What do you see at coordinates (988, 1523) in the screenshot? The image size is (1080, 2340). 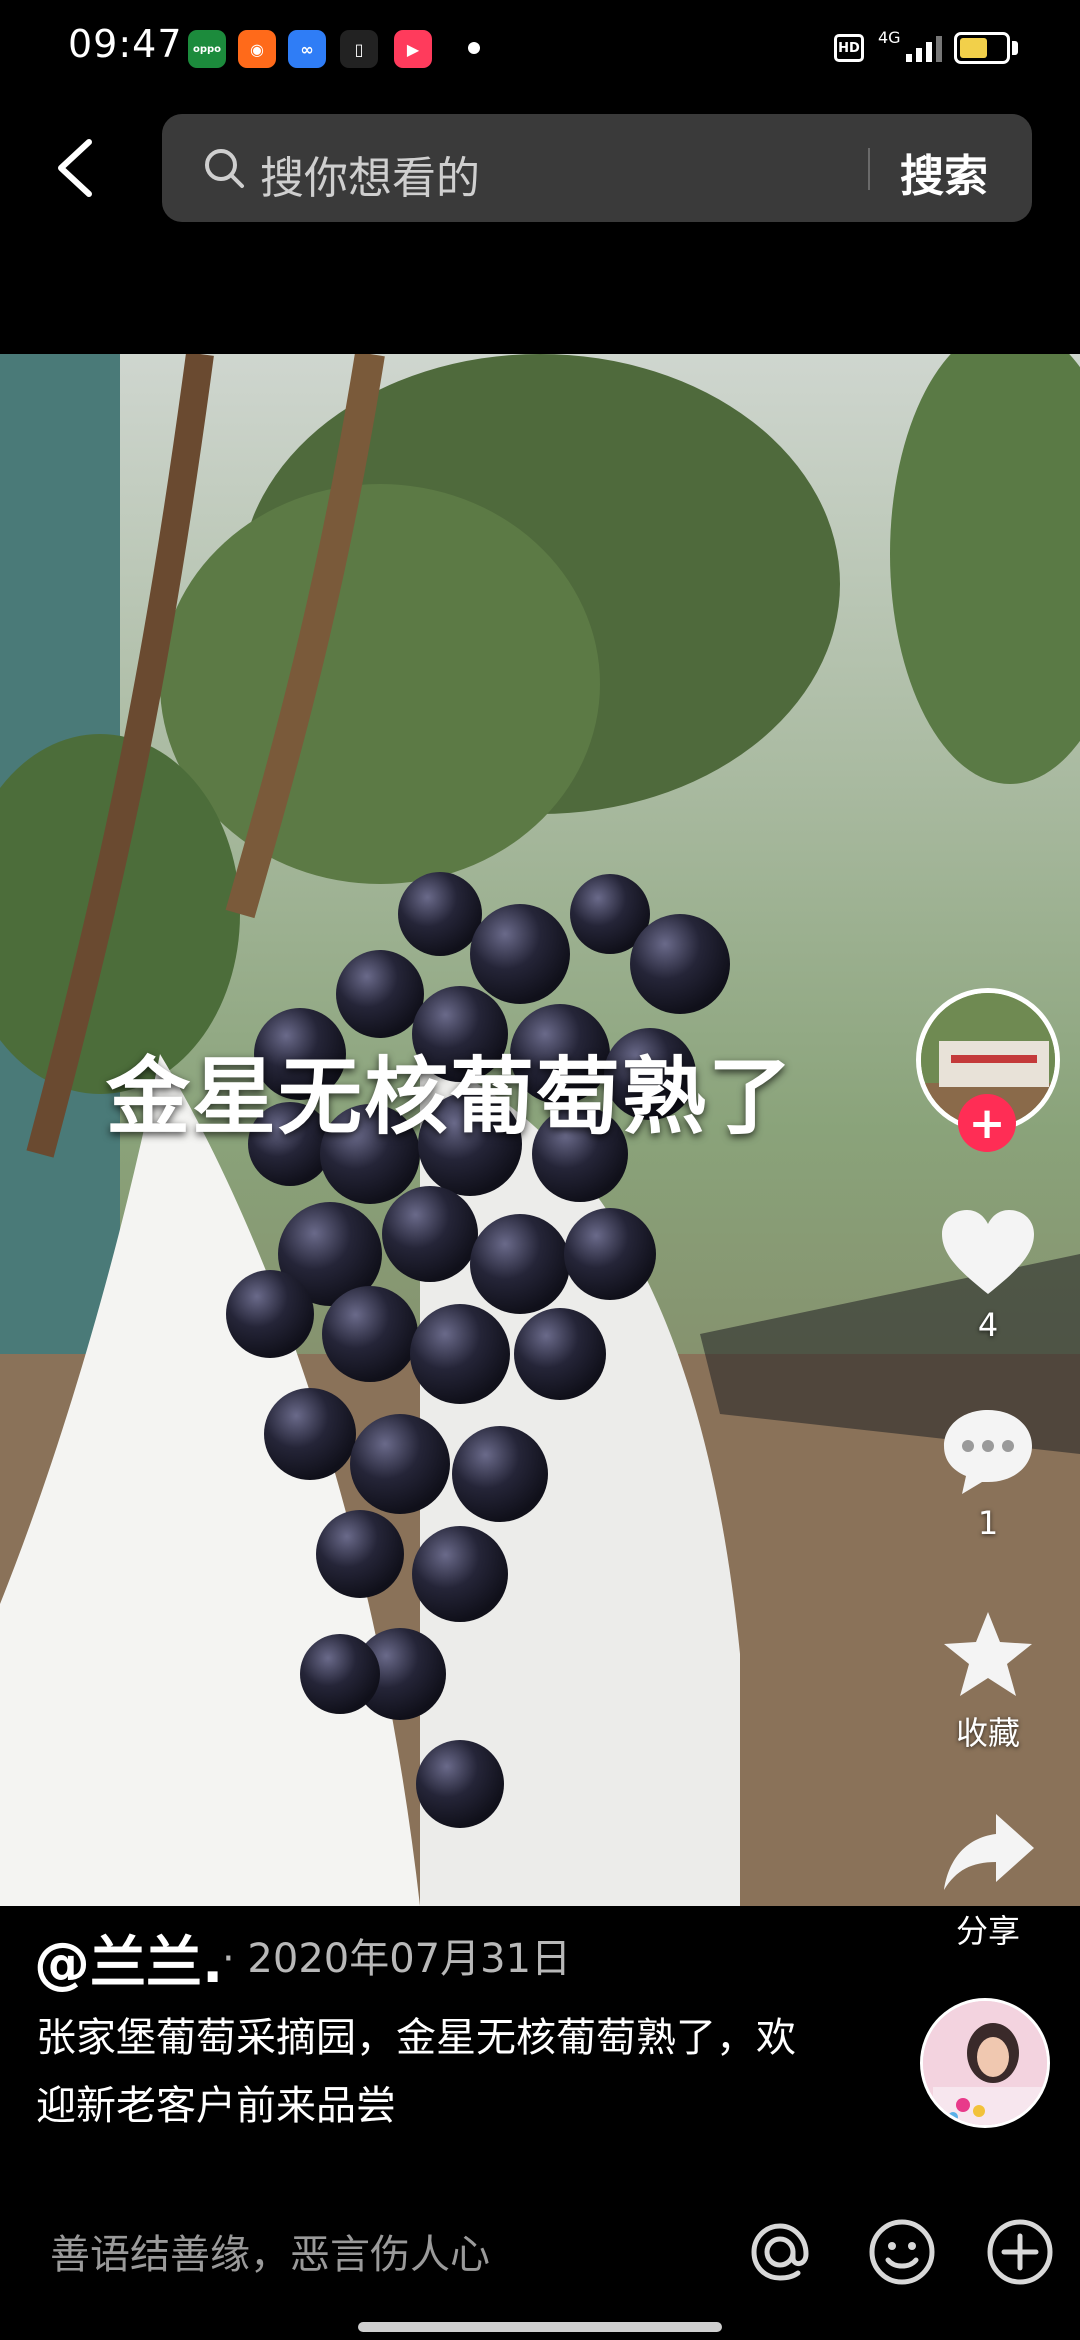 I see `comment-count: 1` at bounding box center [988, 1523].